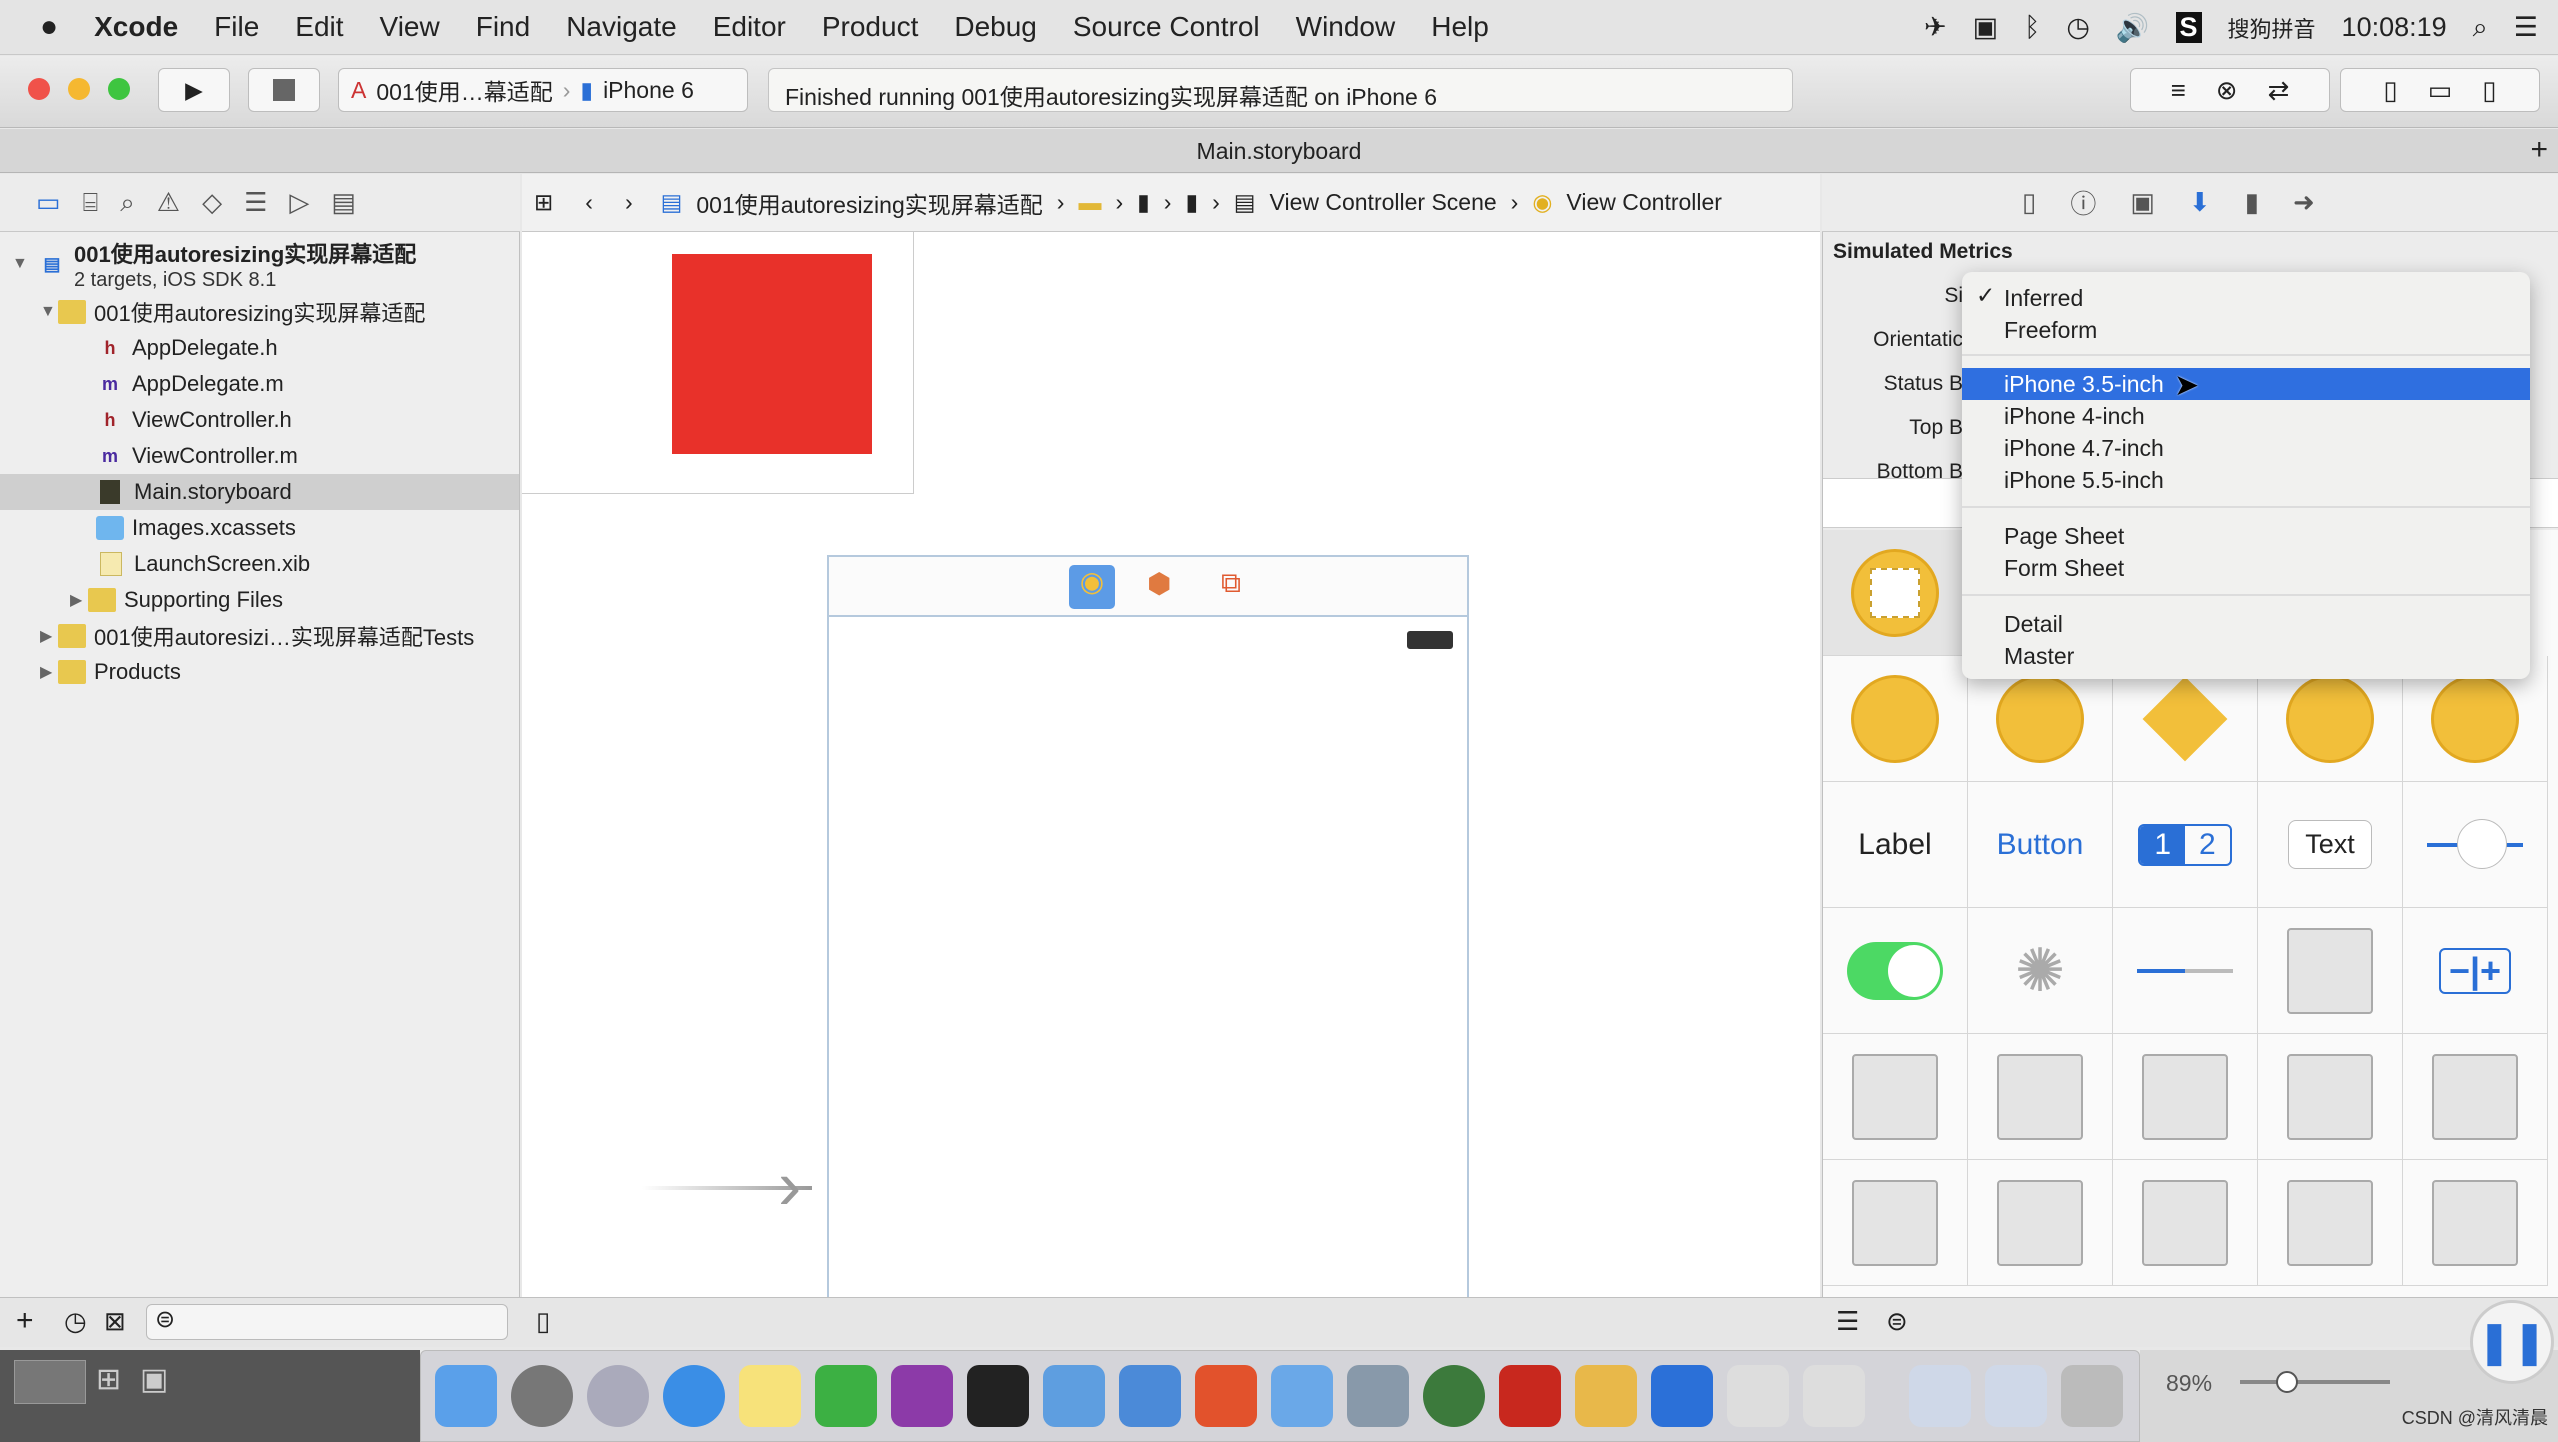 This screenshot has width=2558, height=1442. I want to click on volume-icon: 🔊, so click(2133, 28).